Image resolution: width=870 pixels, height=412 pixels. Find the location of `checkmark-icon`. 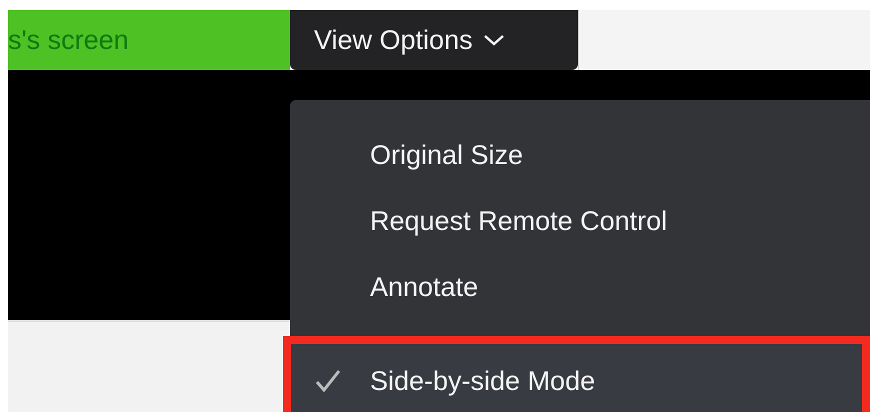

checkmark-icon is located at coordinates (328, 381).